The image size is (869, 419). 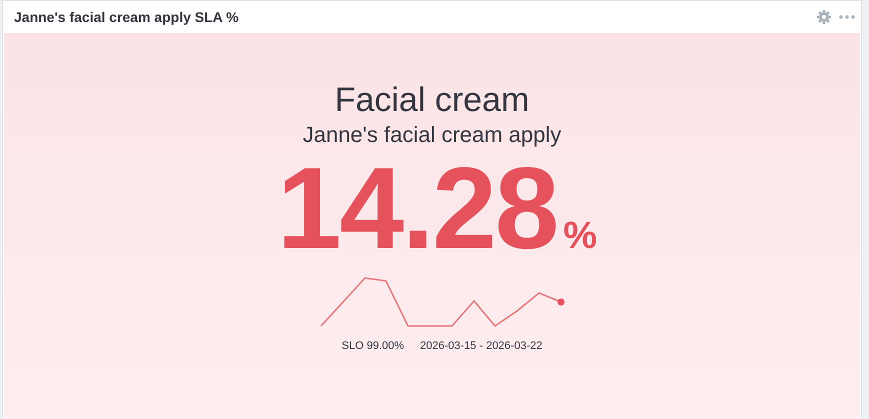 What do you see at coordinates (481, 346) in the screenshot?
I see `date-range: 2026-03-15 - 2026-03-22` at bounding box center [481, 346].